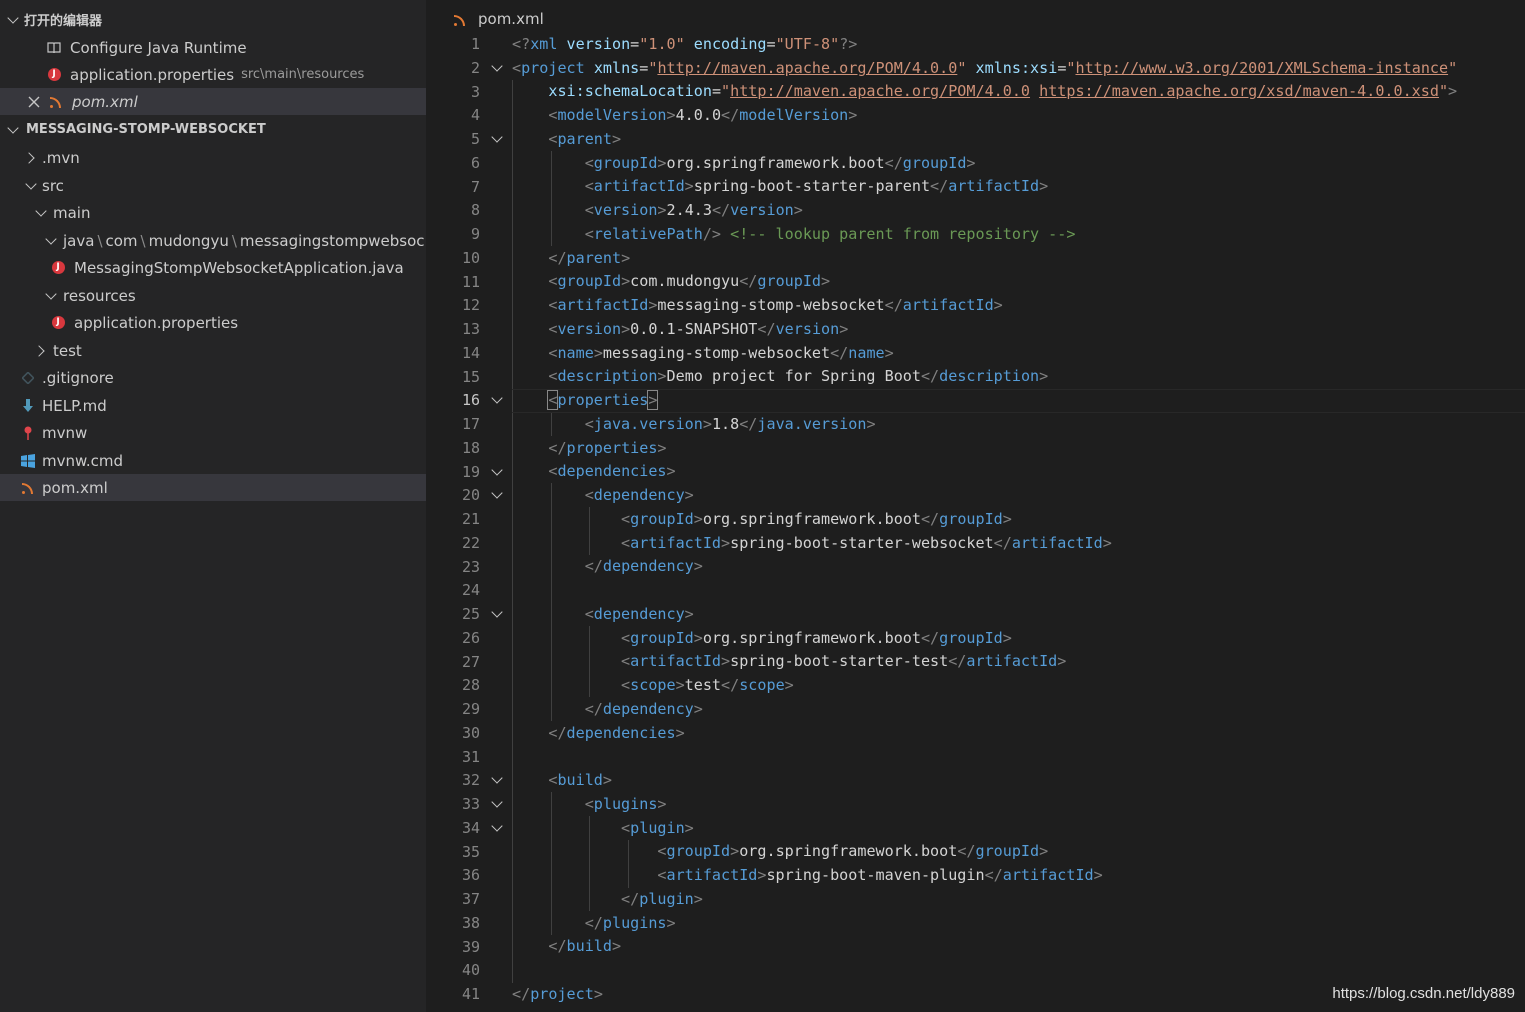 This screenshot has width=1525, height=1012. What do you see at coordinates (223, 460) in the screenshot?
I see `tree-file-mvnw-cmd: mvnw.cmd` at bounding box center [223, 460].